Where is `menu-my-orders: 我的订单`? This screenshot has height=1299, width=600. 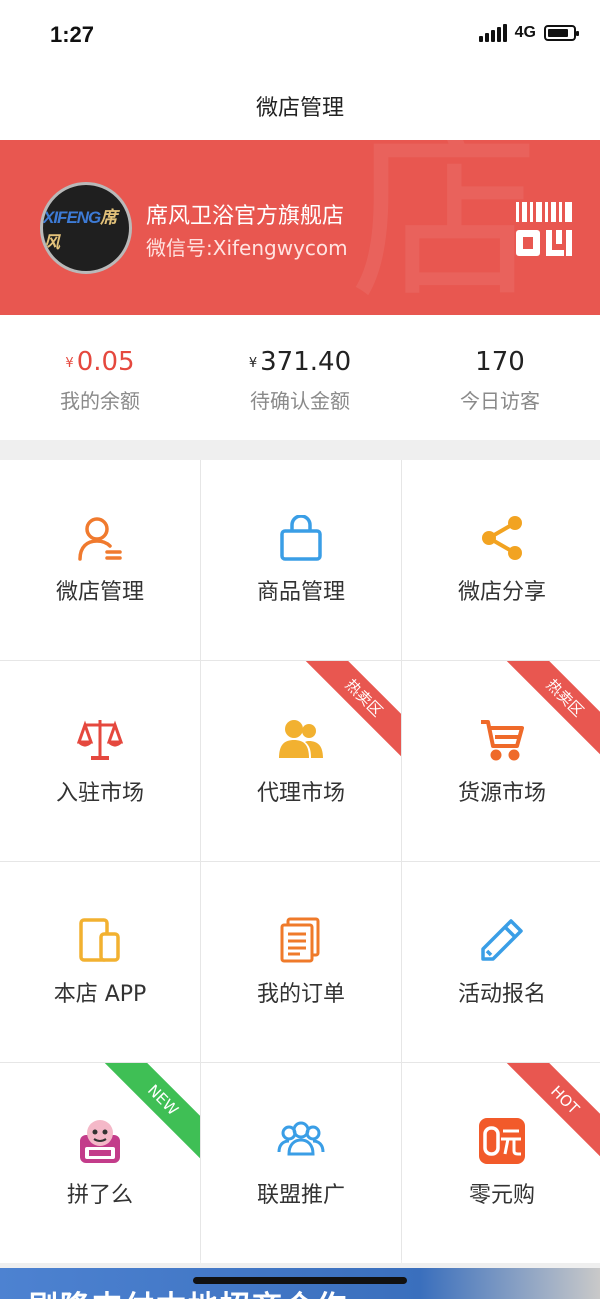
menu-my-orders: 我的订单 is located at coordinates (301, 962).